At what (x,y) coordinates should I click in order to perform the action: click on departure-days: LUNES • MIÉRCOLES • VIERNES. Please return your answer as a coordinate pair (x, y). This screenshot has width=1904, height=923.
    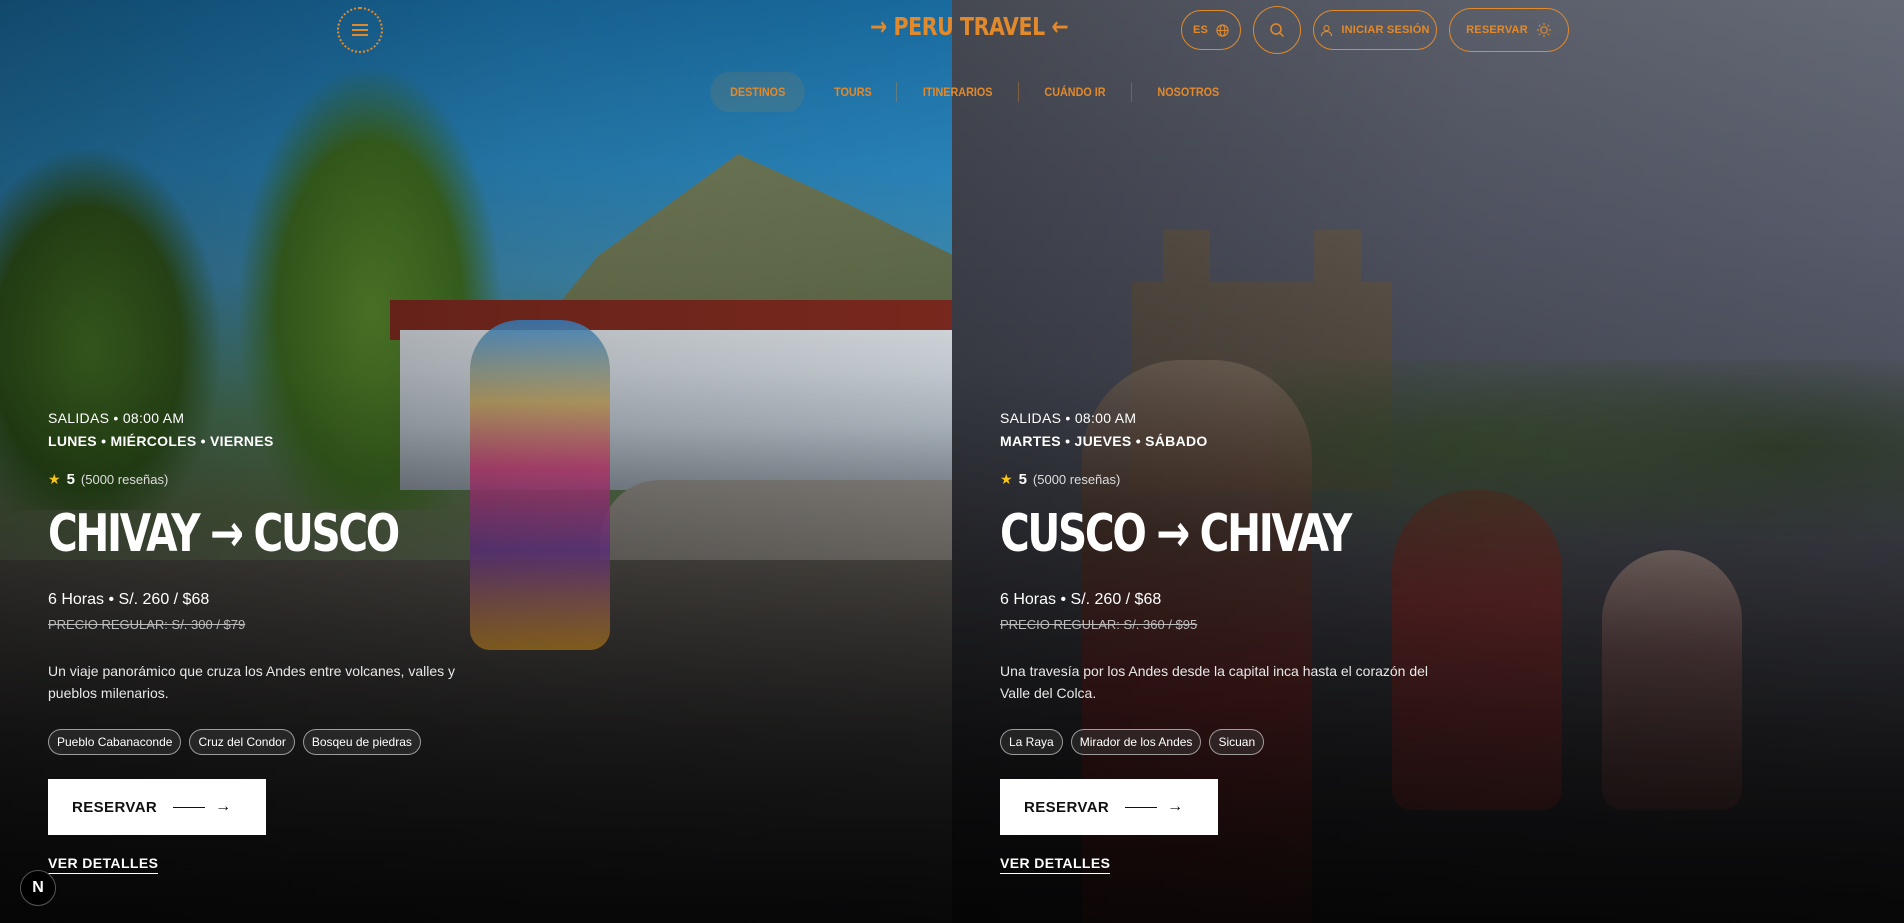
    Looking at the image, I should click on (161, 441).